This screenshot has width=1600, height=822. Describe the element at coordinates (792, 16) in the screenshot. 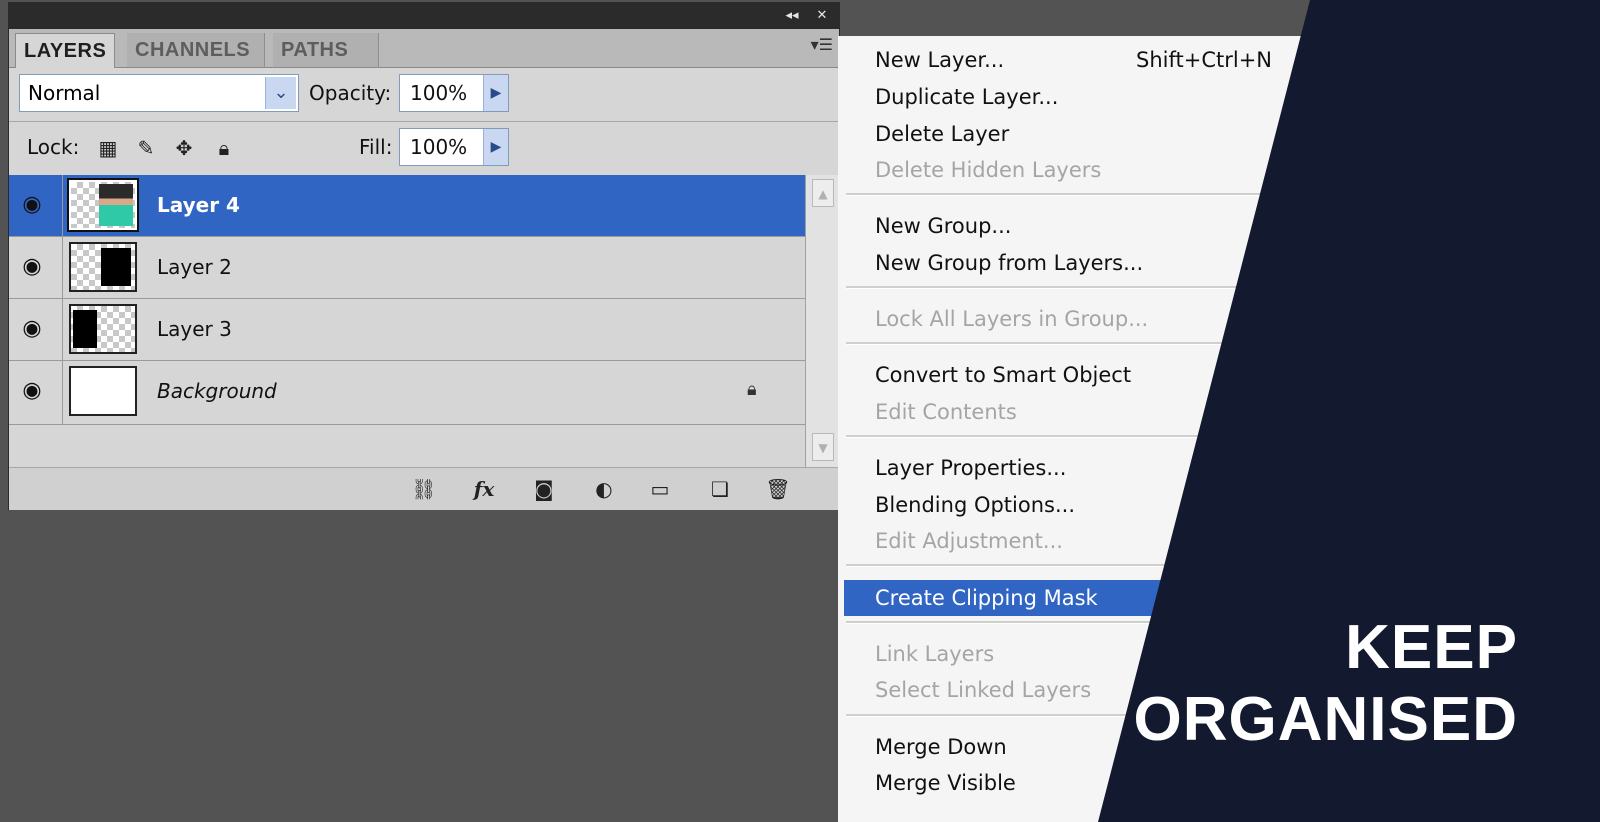

I see `collapse-icon: ◂◂` at that location.